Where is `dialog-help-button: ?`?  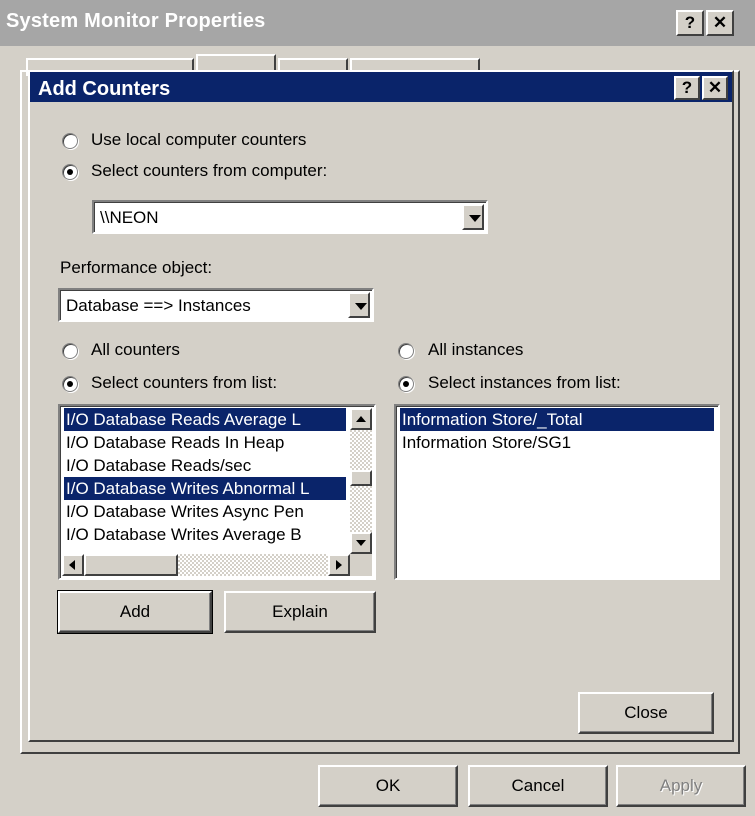 dialog-help-button: ? is located at coordinates (687, 88).